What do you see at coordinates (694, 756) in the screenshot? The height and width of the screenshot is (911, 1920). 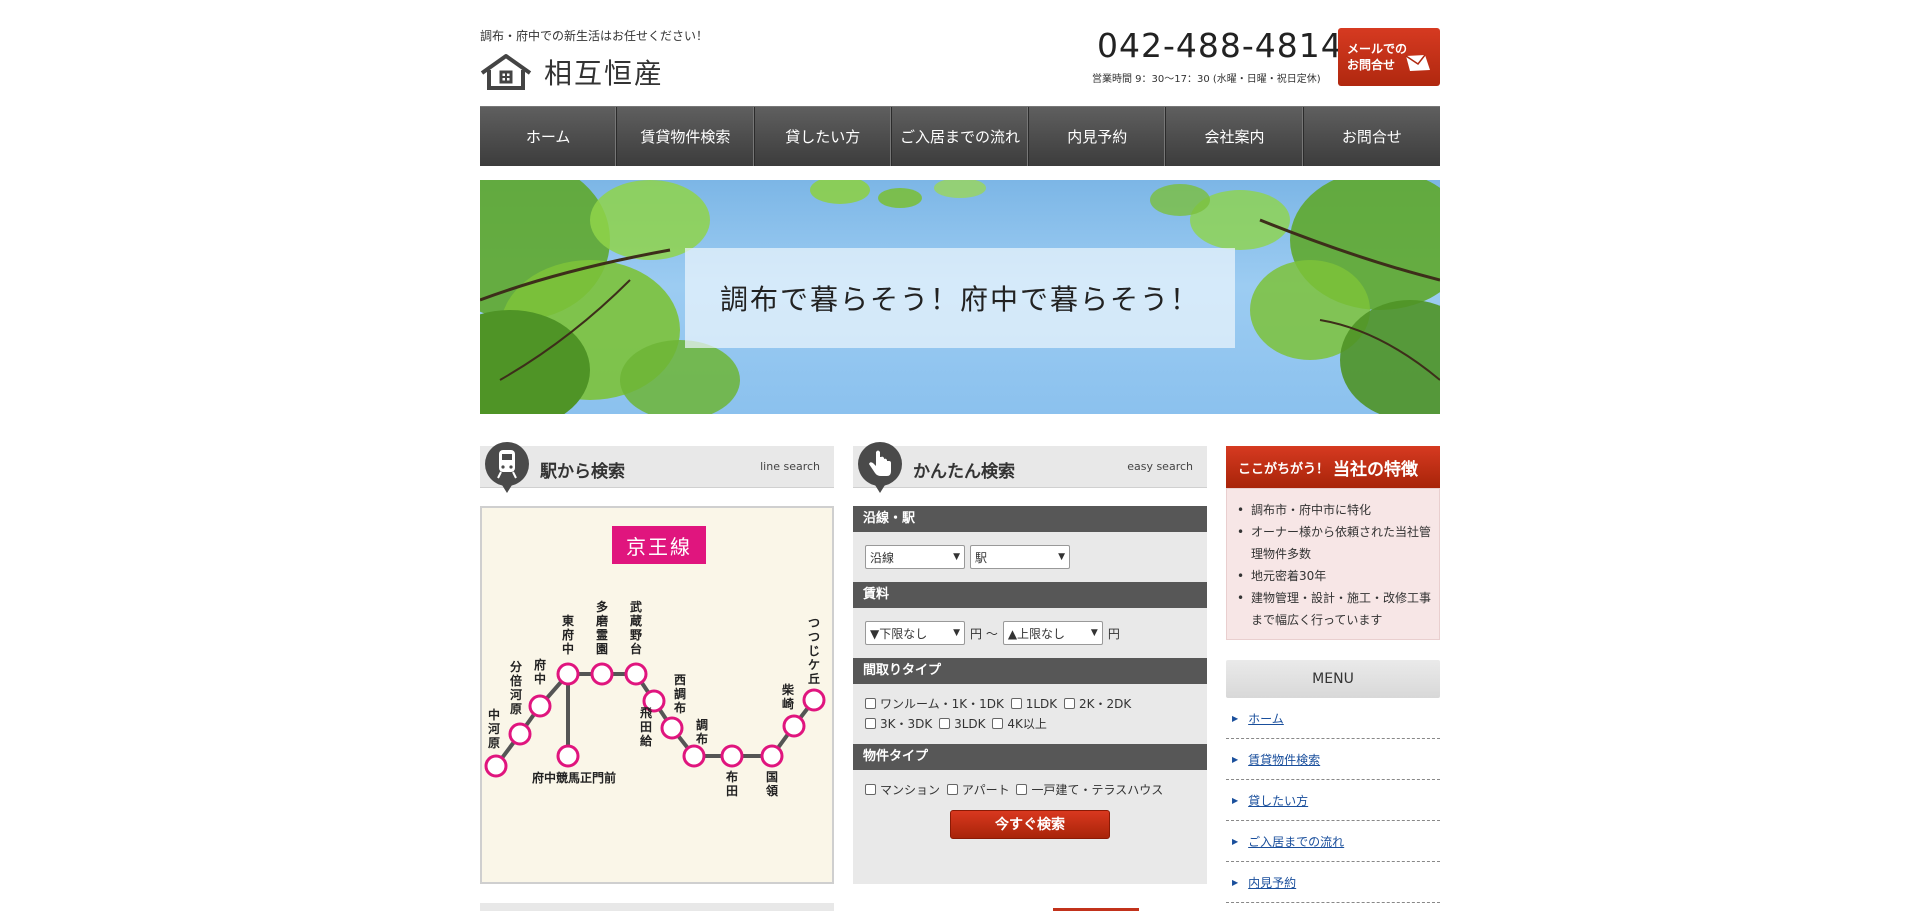 I see `station-node-chofu` at bounding box center [694, 756].